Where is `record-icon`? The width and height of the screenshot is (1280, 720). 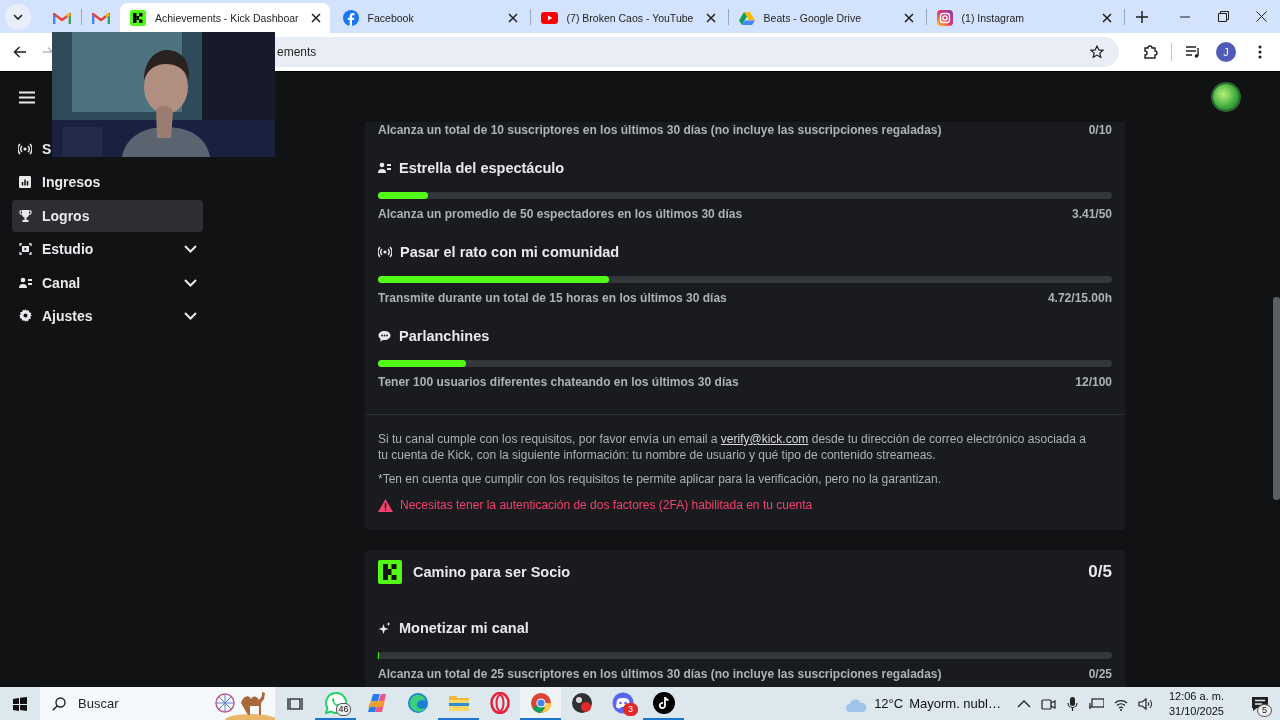
record-icon is located at coordinates (581, 702).